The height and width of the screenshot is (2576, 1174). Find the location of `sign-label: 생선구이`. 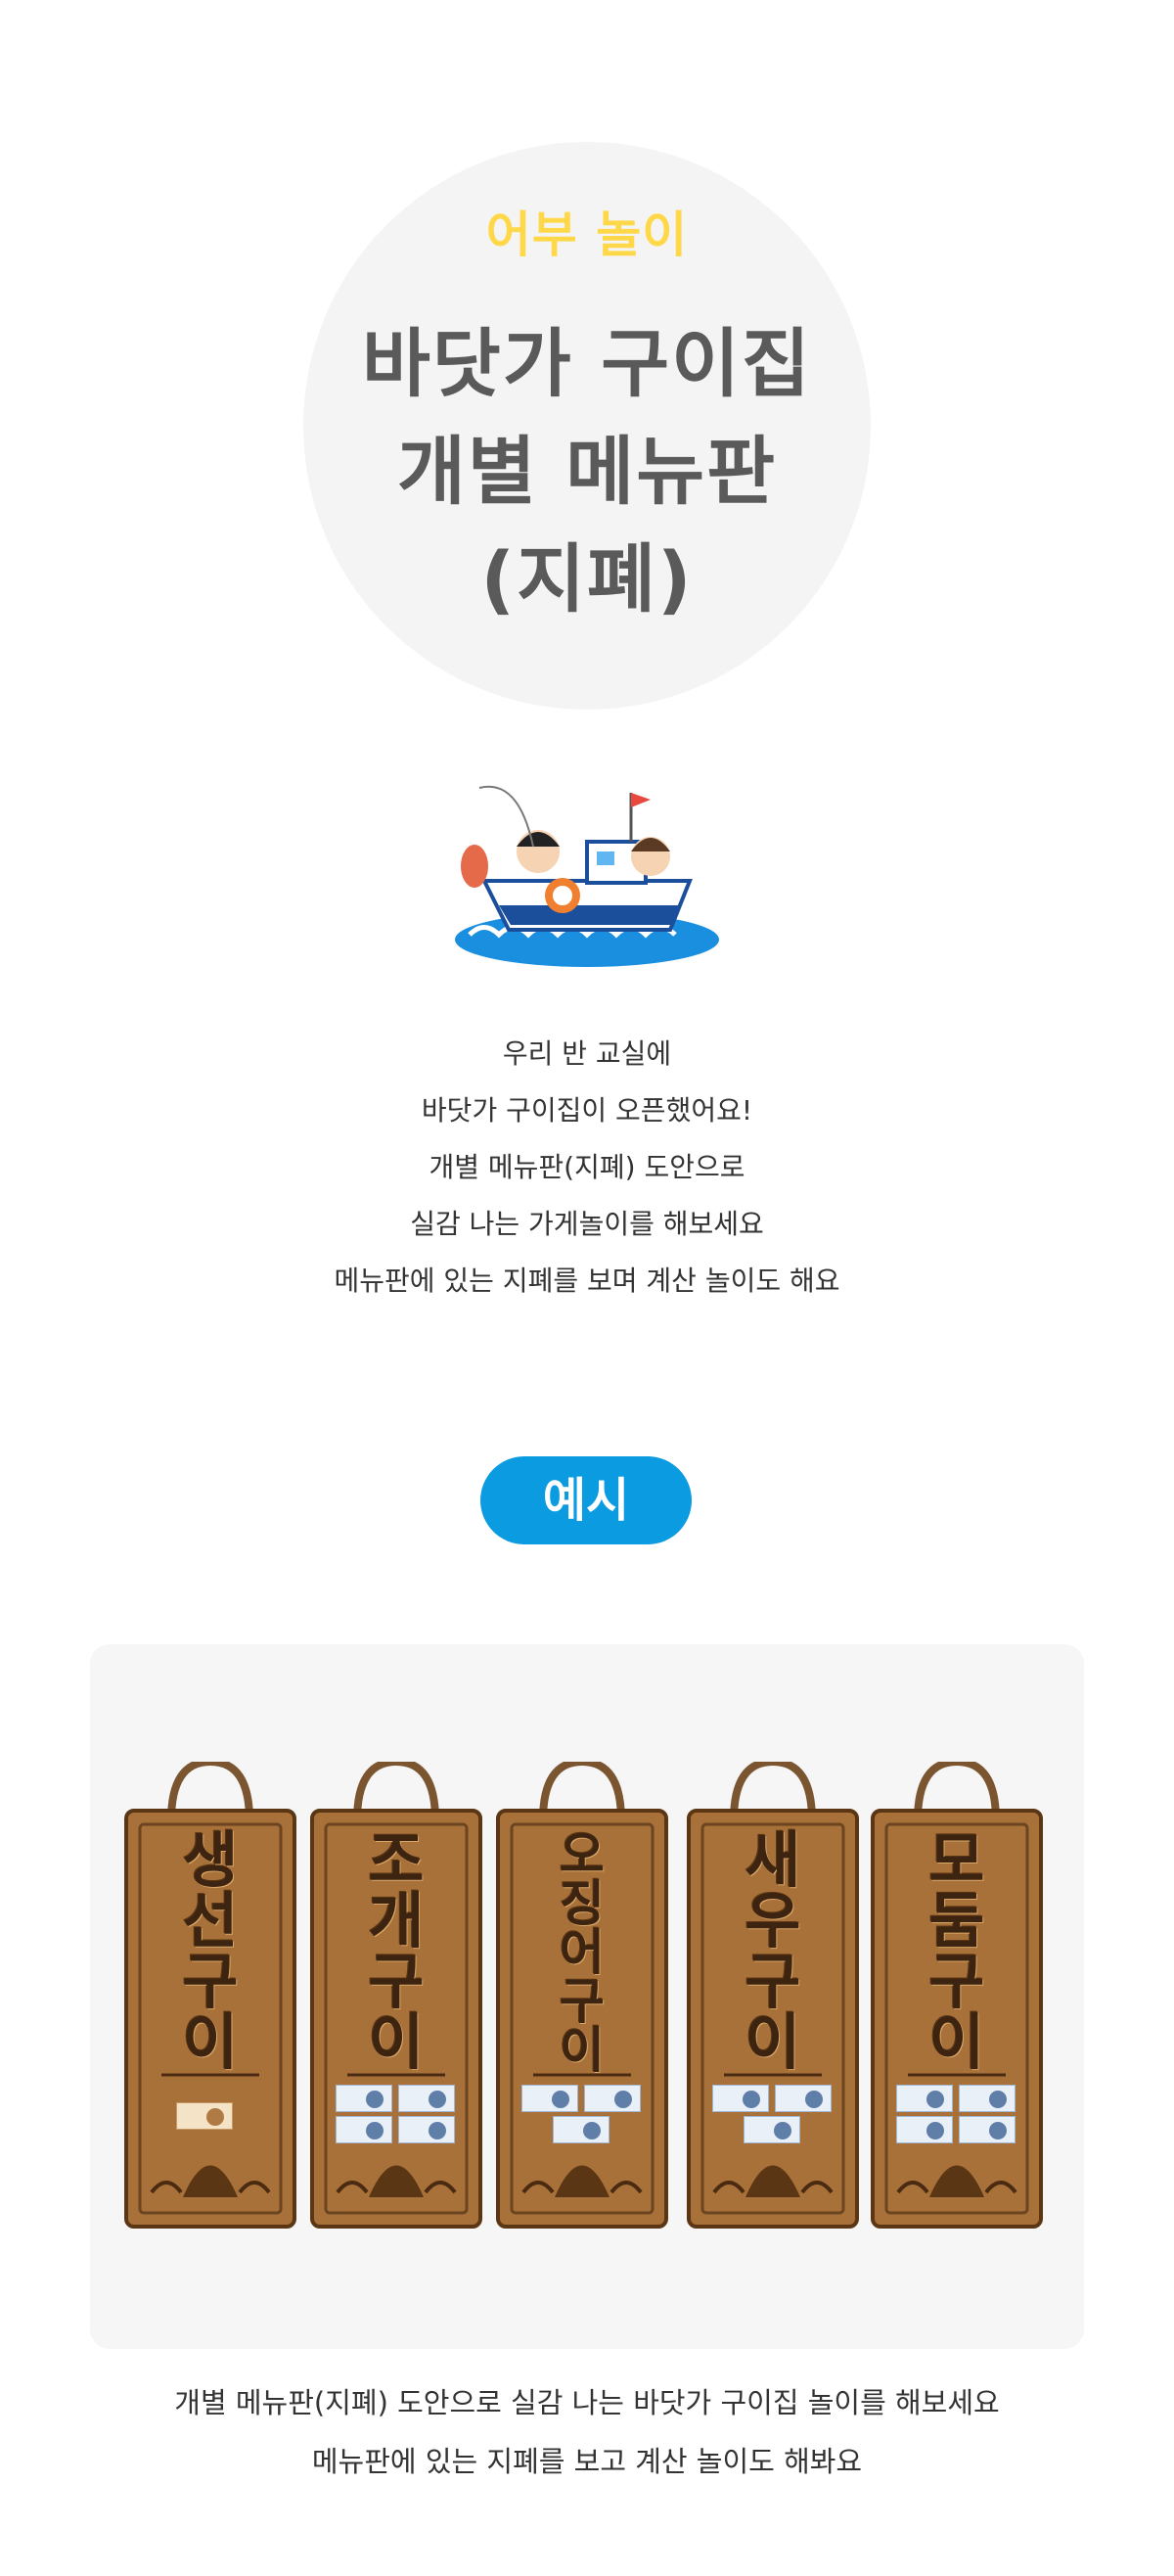

sign-label: 생선구이 is located at coordinates (210, 1952).